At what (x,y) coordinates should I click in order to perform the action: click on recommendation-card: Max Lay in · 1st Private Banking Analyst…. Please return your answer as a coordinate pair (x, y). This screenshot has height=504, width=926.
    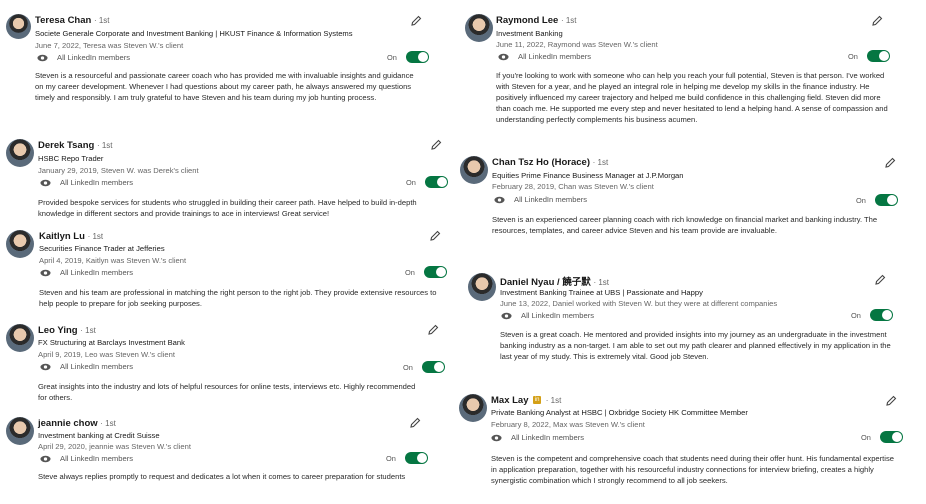
    Looking at the image, I should click on (684, 444).